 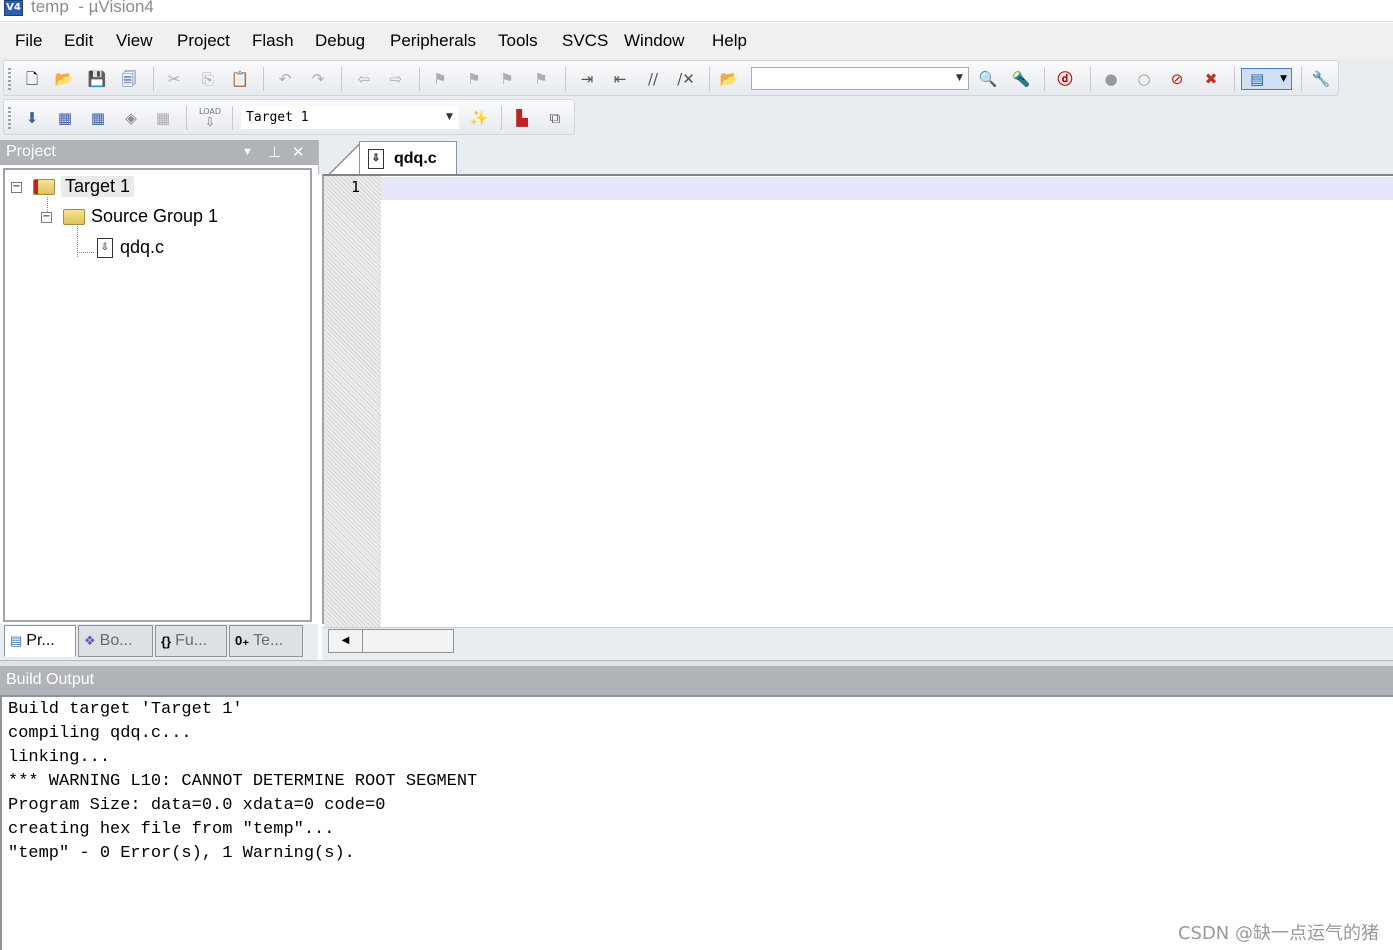 I want to click on configure-wrench-icon: 🔧, so click(x=1321, y=79).